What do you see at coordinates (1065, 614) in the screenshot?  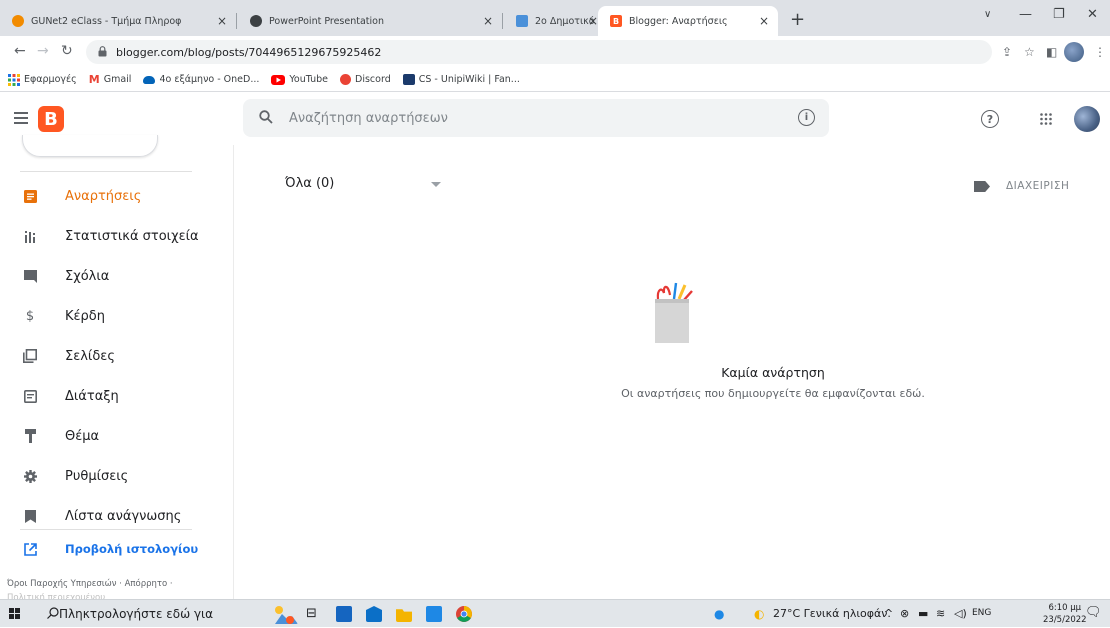 I see `system-clock: 6:10 μμ 23/5/2022` at bounding box center [1065, 614].